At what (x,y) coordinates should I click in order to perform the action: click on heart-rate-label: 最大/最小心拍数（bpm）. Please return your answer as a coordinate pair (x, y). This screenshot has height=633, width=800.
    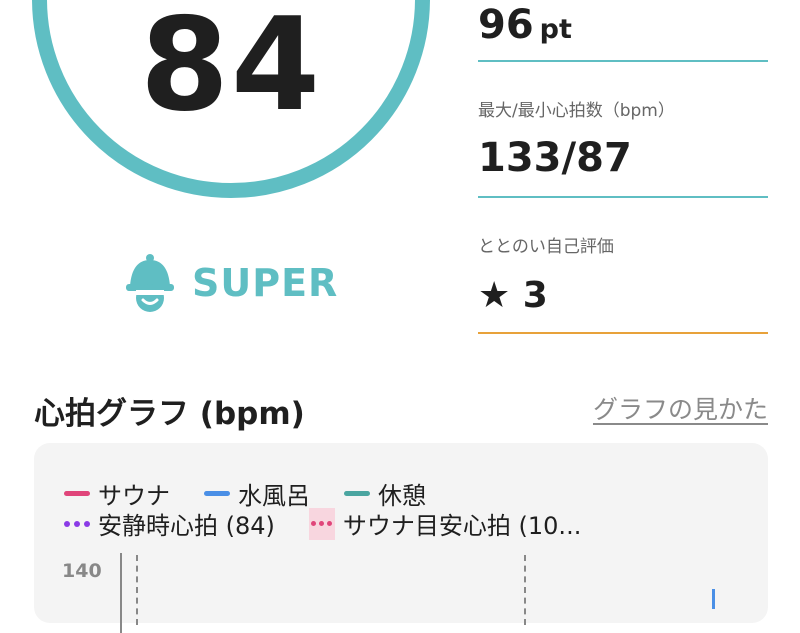
    Looking at the image, I should click on (576, 111).